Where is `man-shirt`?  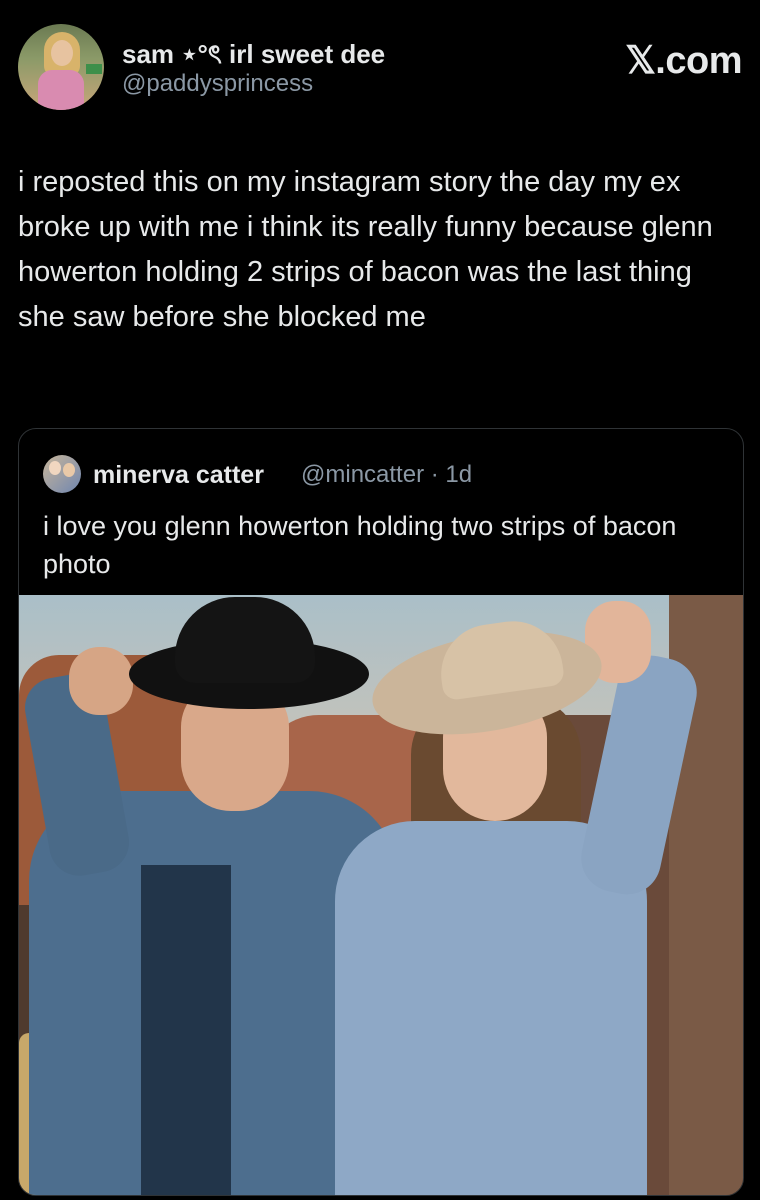 man-shirt is located at coordinates (186, 1030).